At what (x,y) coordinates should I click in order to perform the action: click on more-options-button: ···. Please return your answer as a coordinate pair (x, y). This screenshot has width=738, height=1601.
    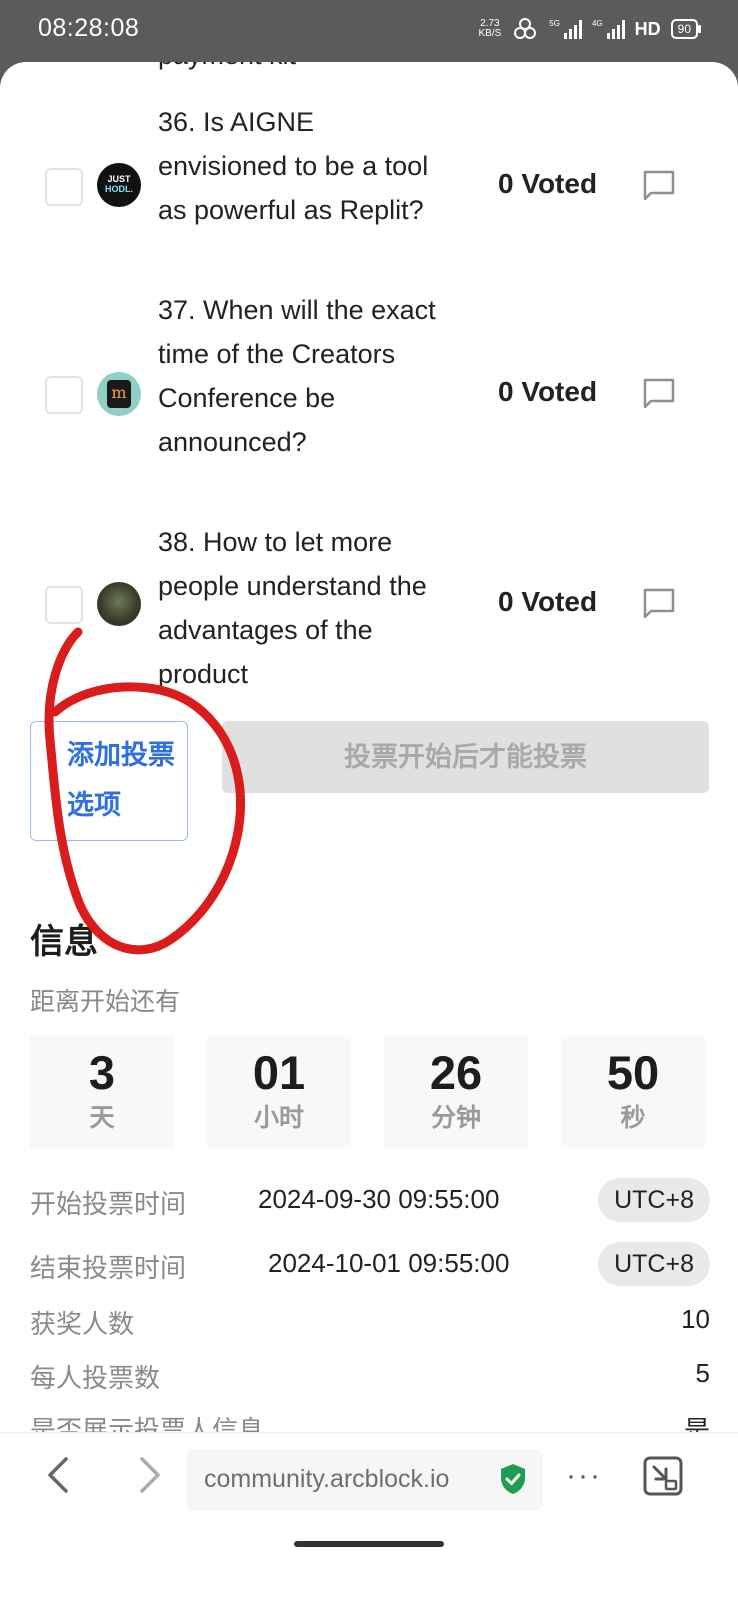
    Looking at the image, I should click on (584, 1476).